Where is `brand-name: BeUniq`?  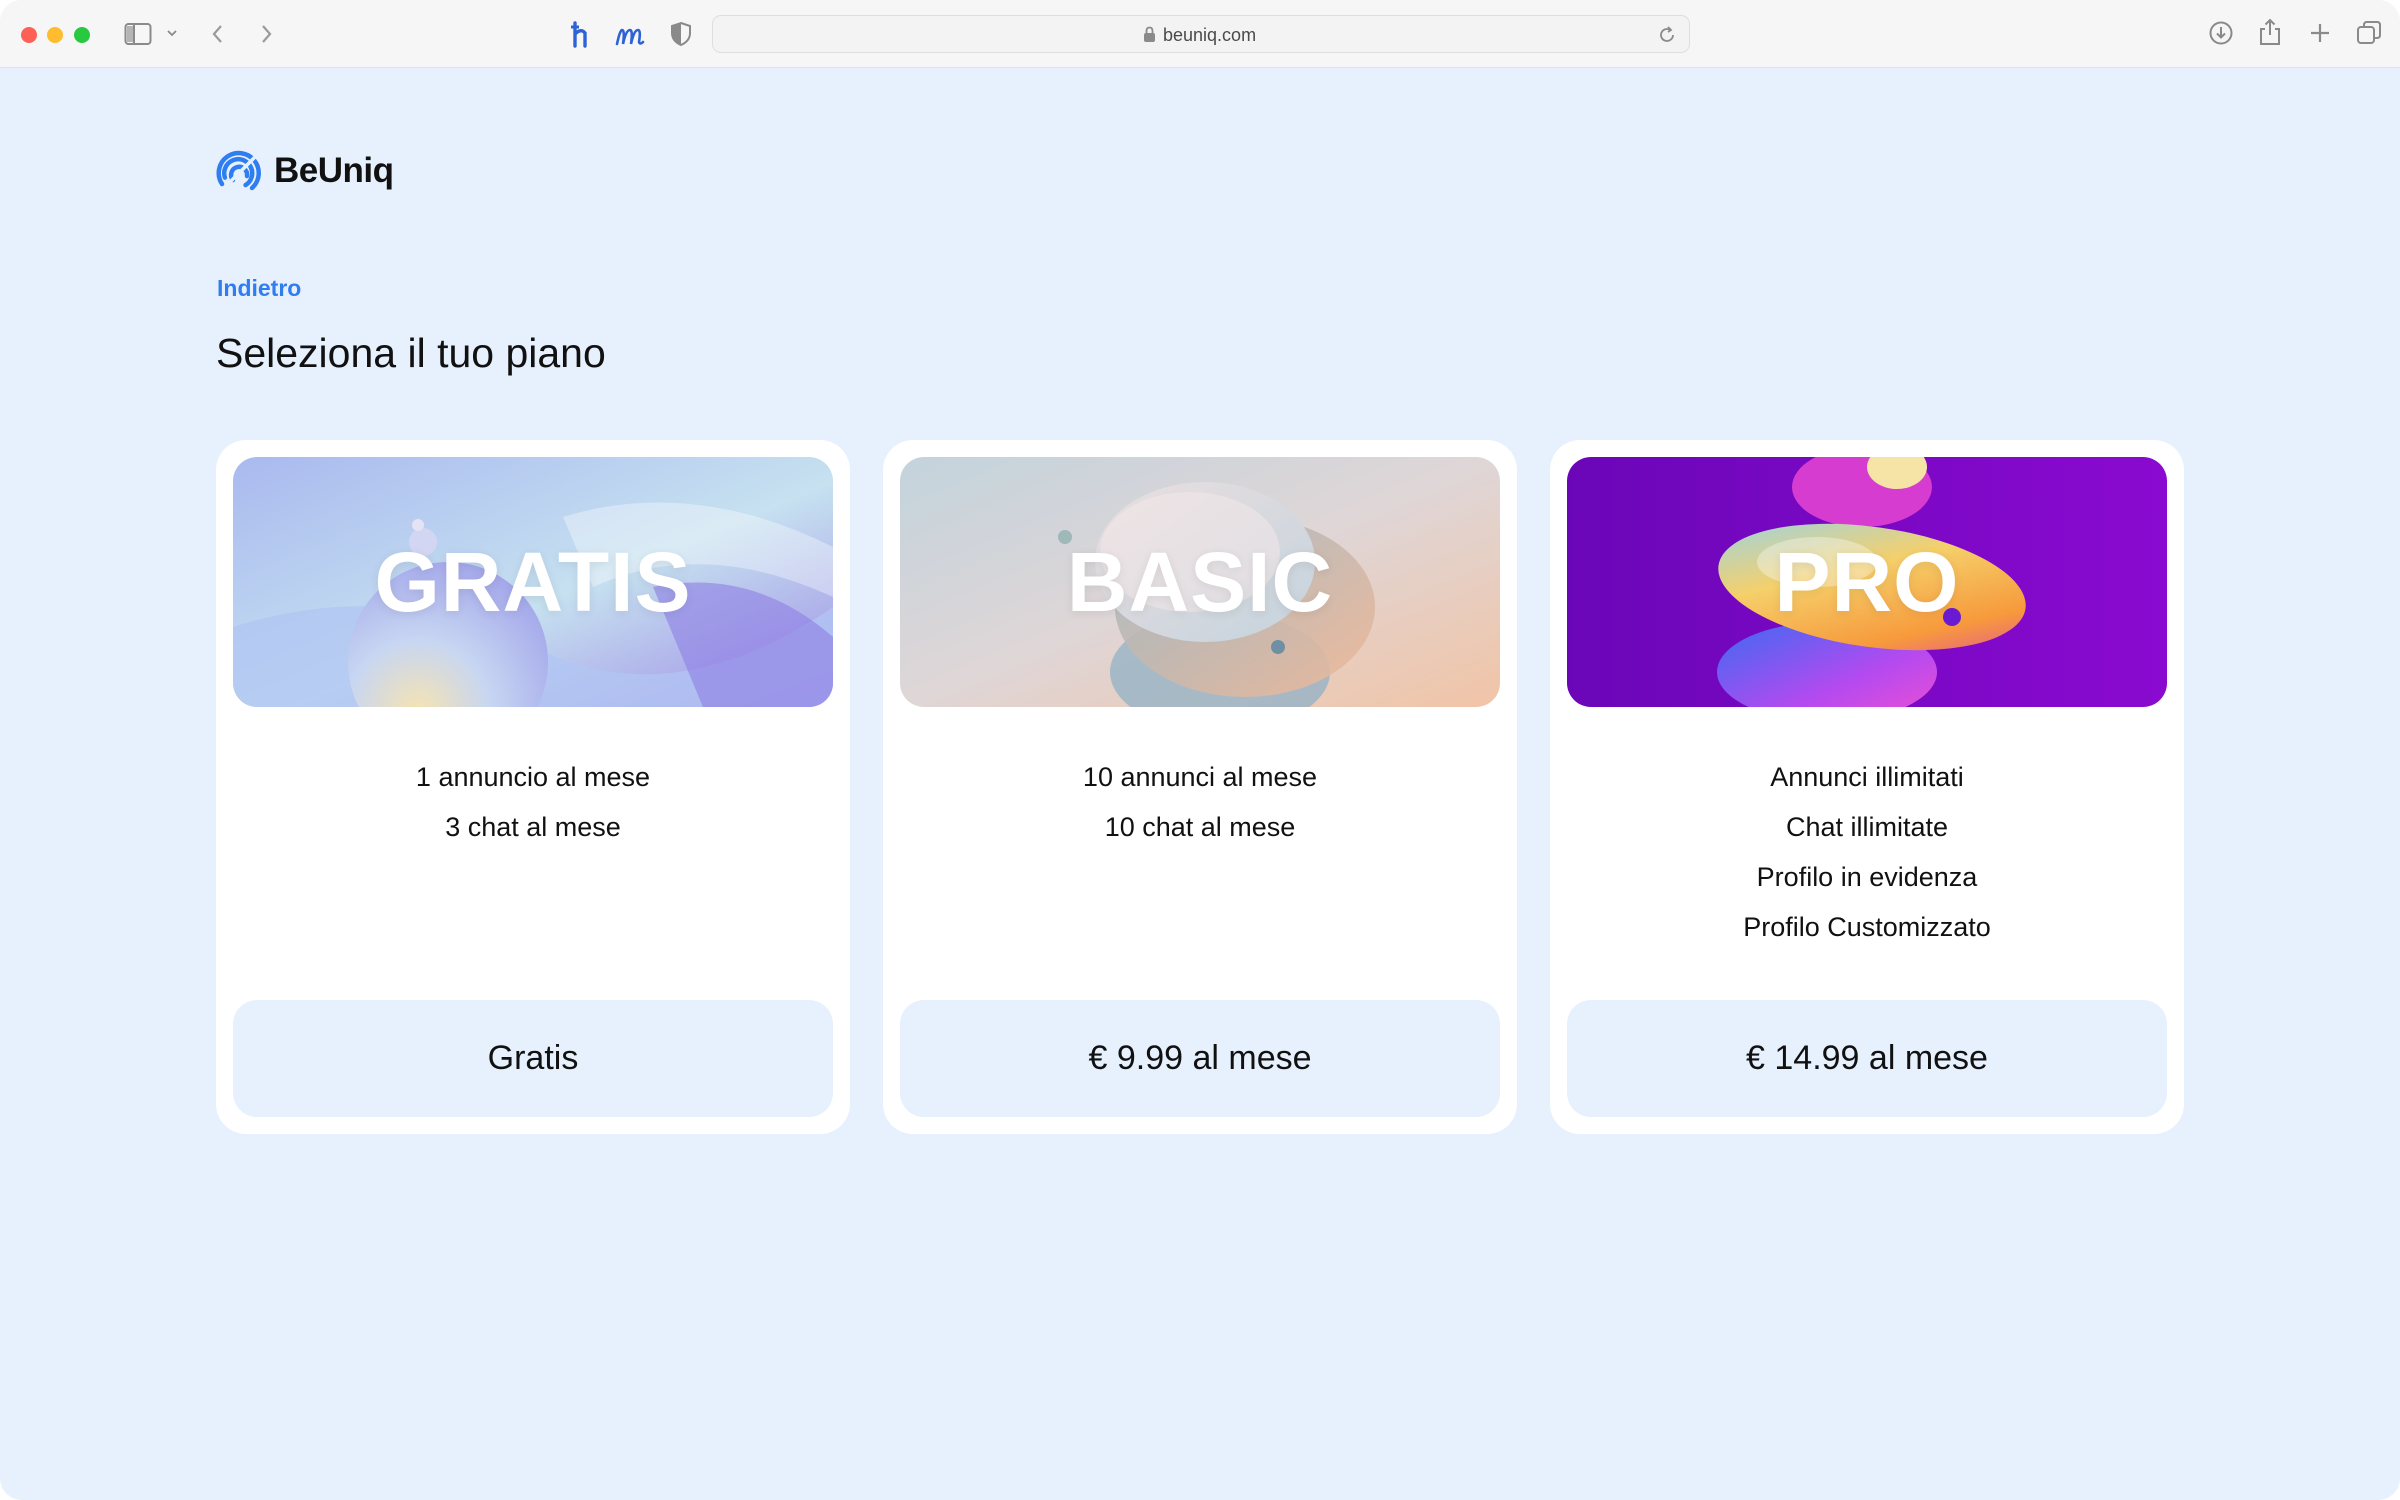 brand-name: BeUniq is located at coordinates (334, 170).